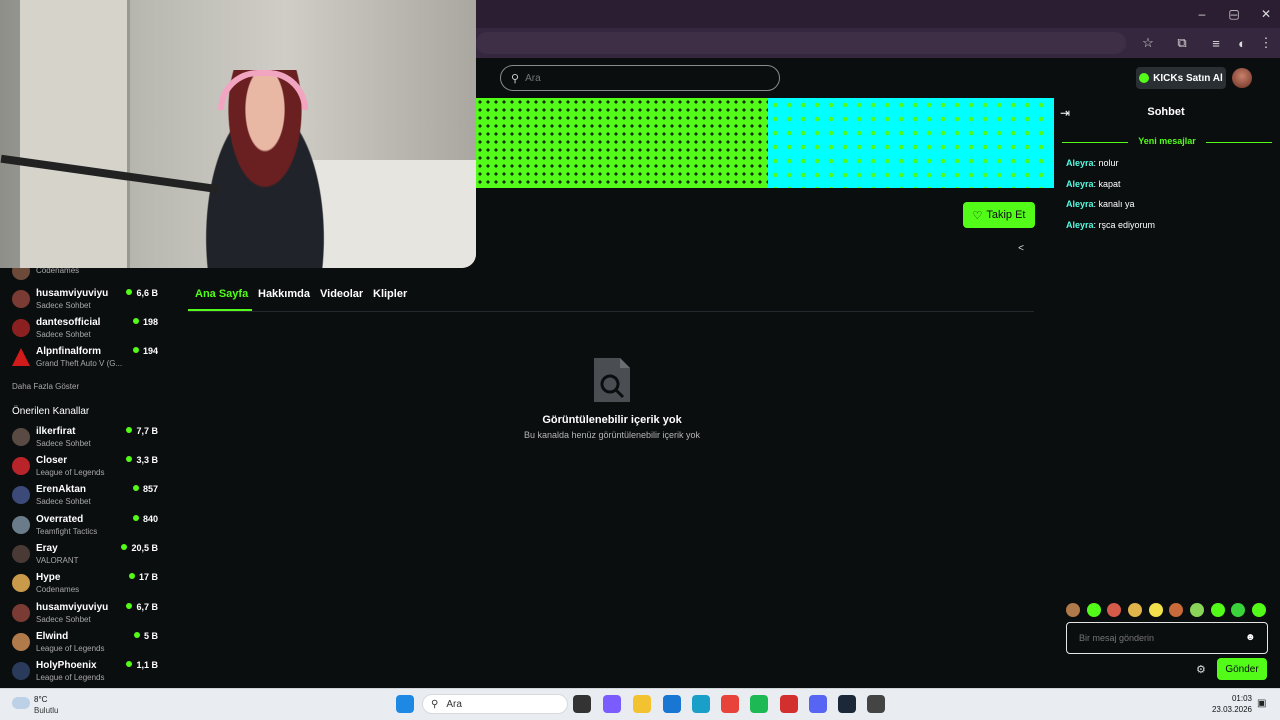 The height and width of the screenshot is (720, 1280). I want to click on sidebar-channel-item: Closer League of Legends 3,3 B, so click(87, 469).